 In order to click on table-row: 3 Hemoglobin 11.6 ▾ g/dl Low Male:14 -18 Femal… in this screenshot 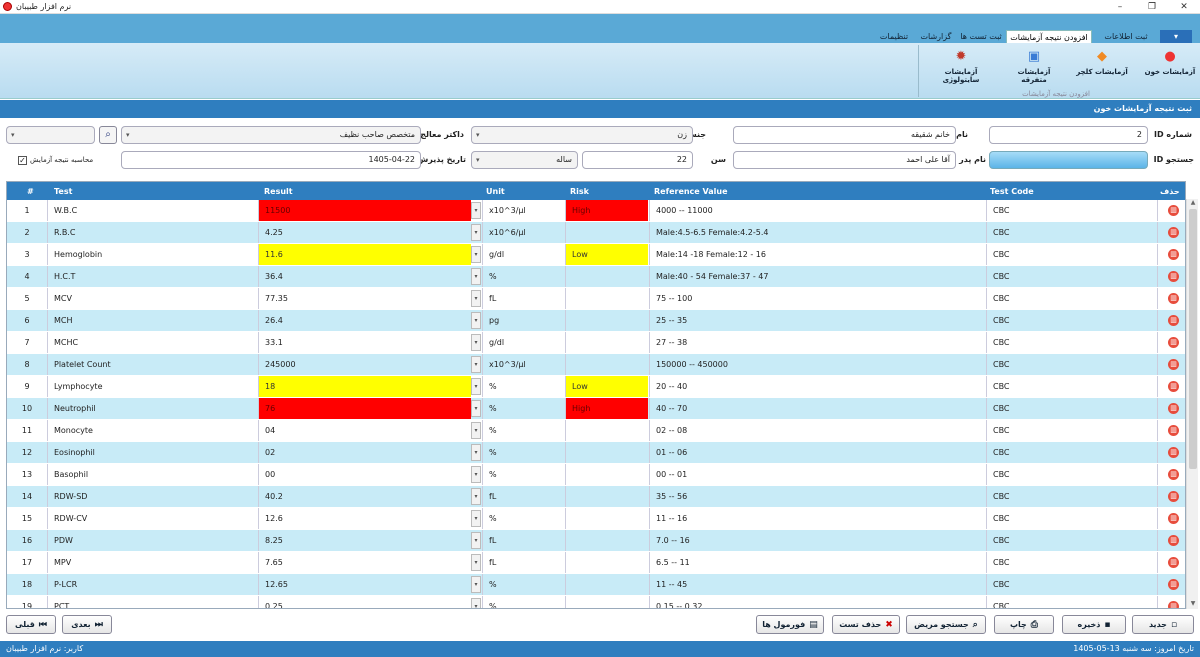, I will do `click(596, 255)`.